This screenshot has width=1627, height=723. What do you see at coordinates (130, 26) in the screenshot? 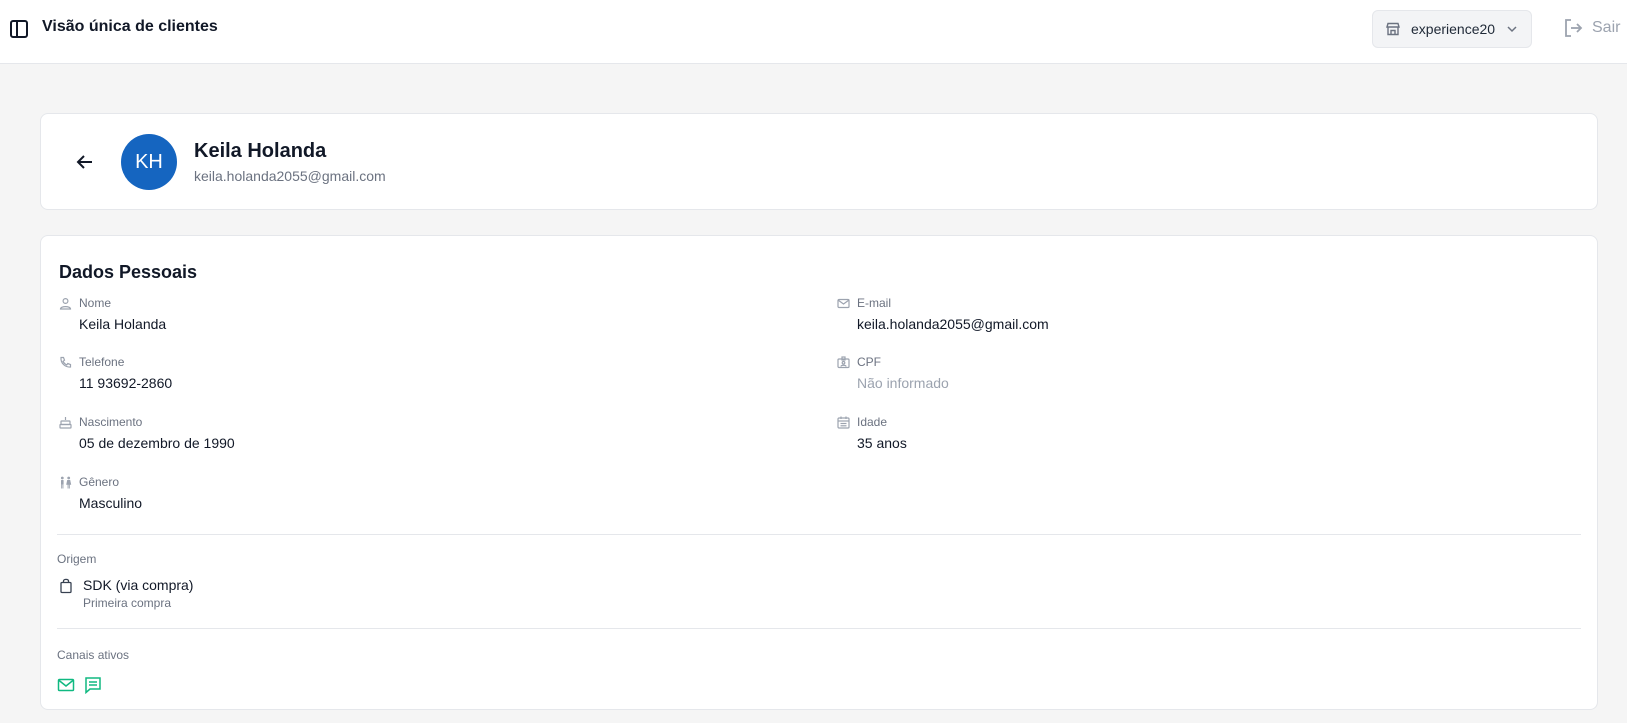
I see `app-title: Visão única de clientes` at bounding box center [130, 26].